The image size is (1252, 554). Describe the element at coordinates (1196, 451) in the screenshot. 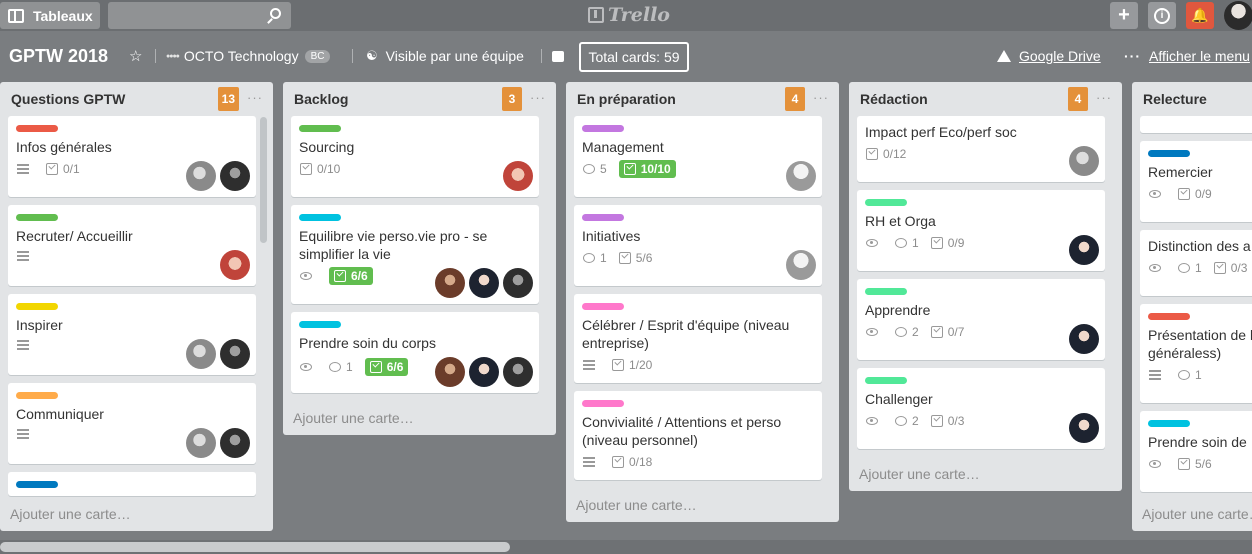

I see `card-prendre-soin: Prendre soin de 5/6` at that location.